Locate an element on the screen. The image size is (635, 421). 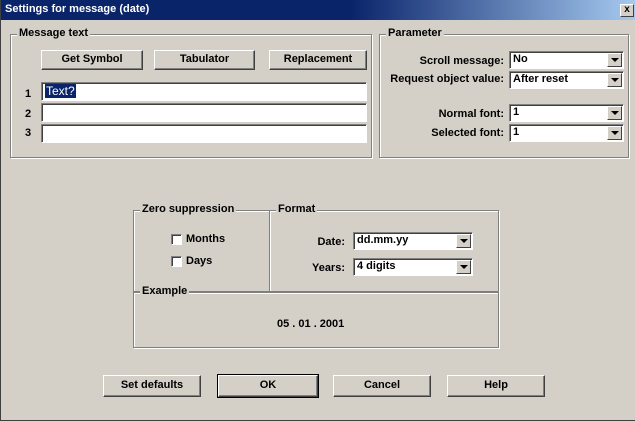
years-label: Years: is located at coordinates (328, 268).